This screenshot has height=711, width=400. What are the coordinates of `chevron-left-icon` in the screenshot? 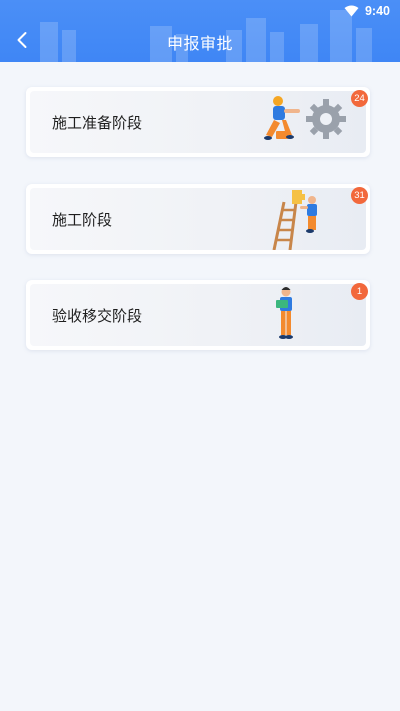 It's located at (22, 42).